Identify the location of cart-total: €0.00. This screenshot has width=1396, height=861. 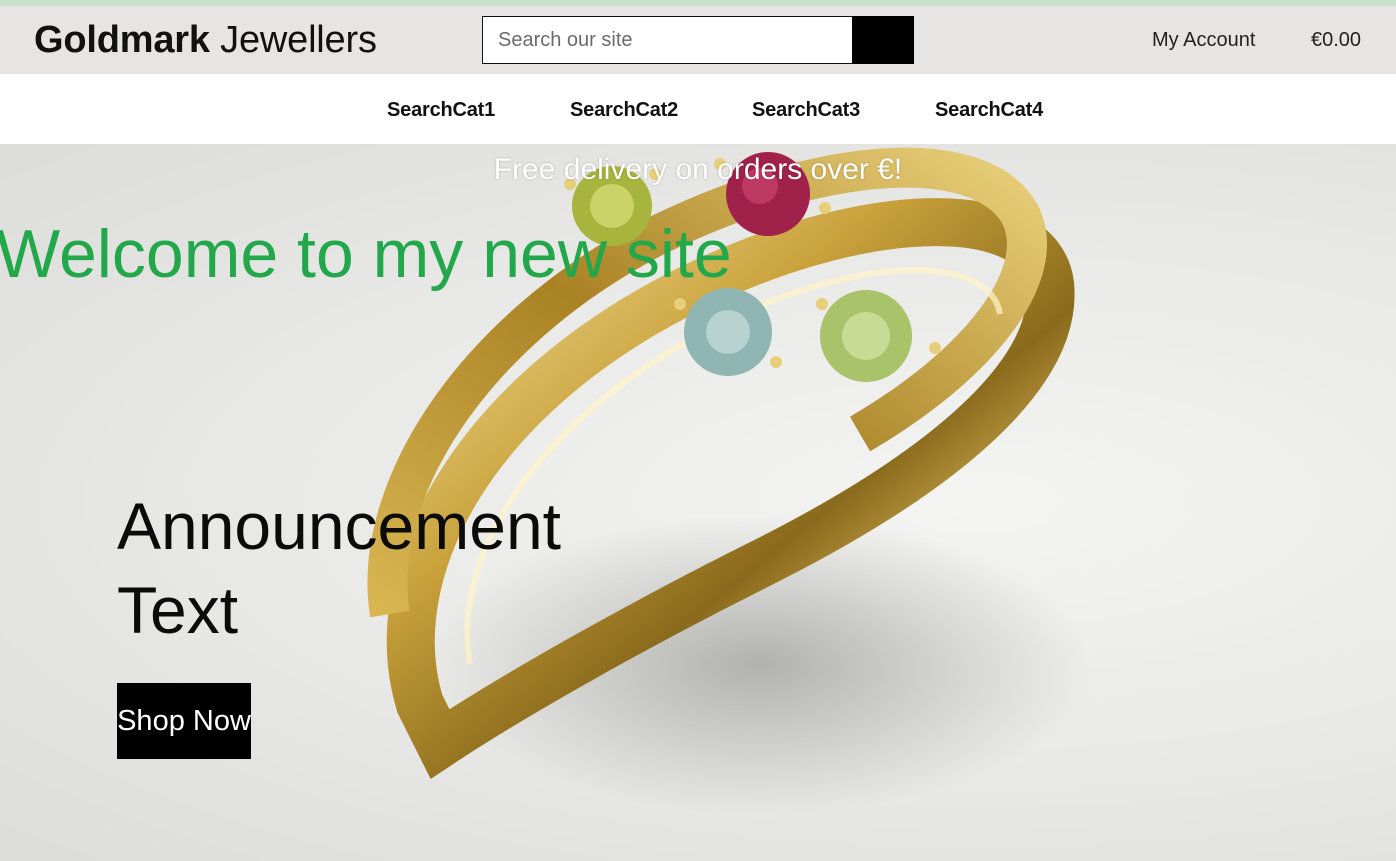
(1336, 40).